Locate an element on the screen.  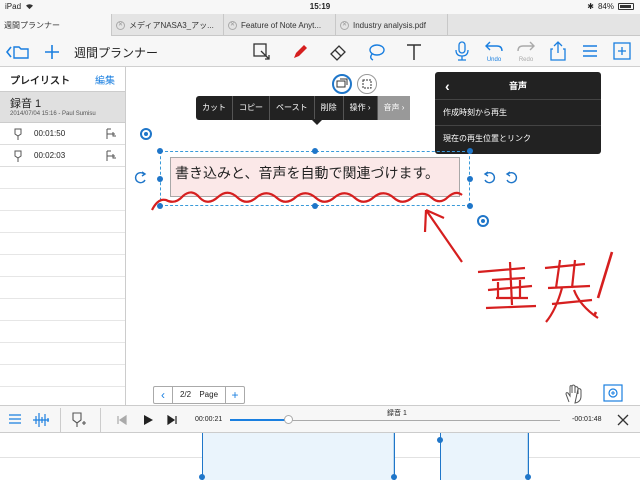
remaining-time: -00:01:48 is located at coordinates (587, 419).